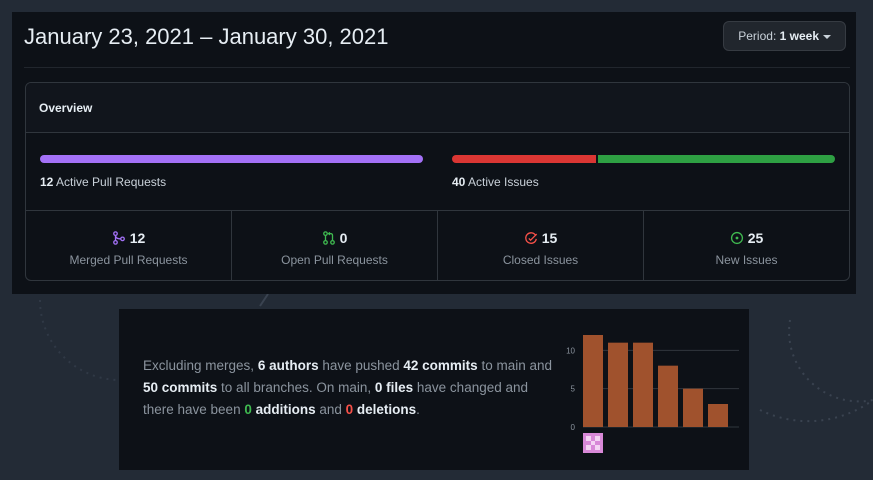 The image size is (873, 480). Describe the element at coordinates (330, 409) in the screenshot. I see `summary-fragment: and` at that location.